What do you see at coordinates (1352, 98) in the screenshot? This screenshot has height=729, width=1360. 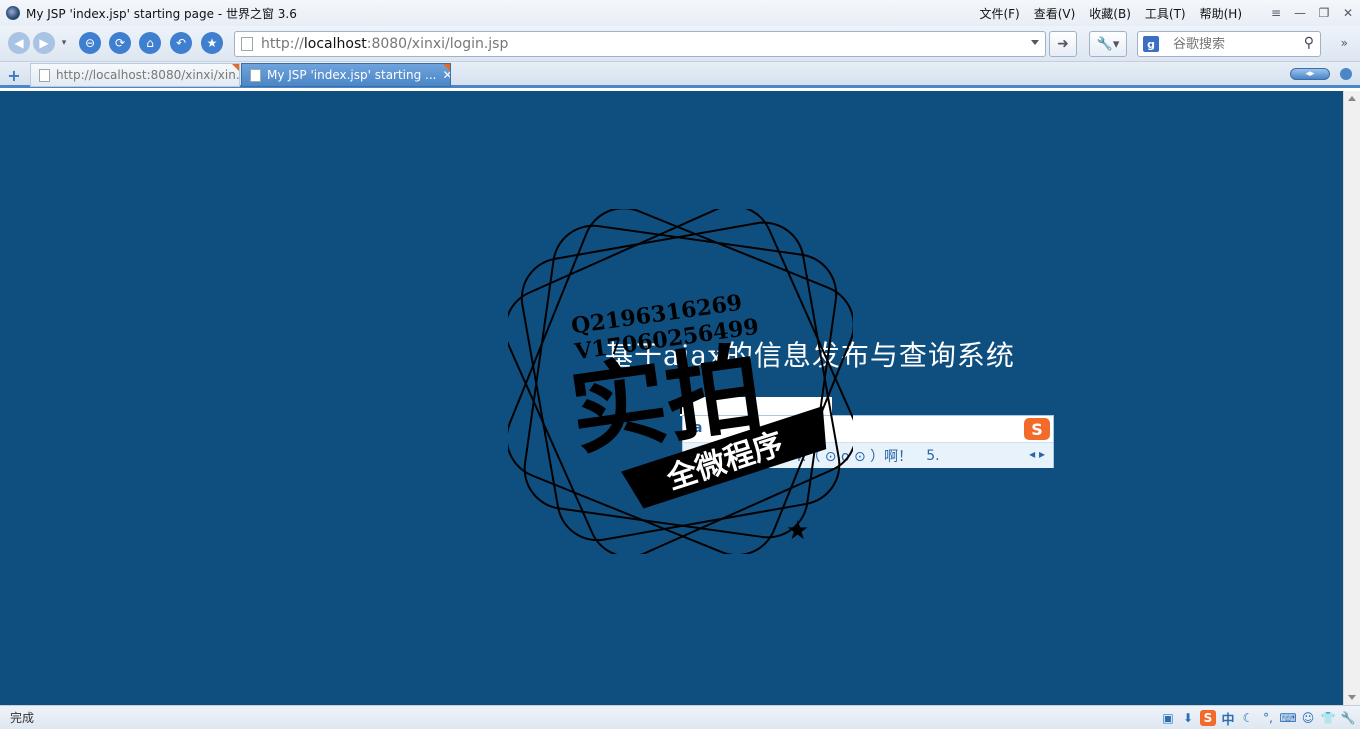 I see `scroll-up-icon` at bounding box center [1352, 98].